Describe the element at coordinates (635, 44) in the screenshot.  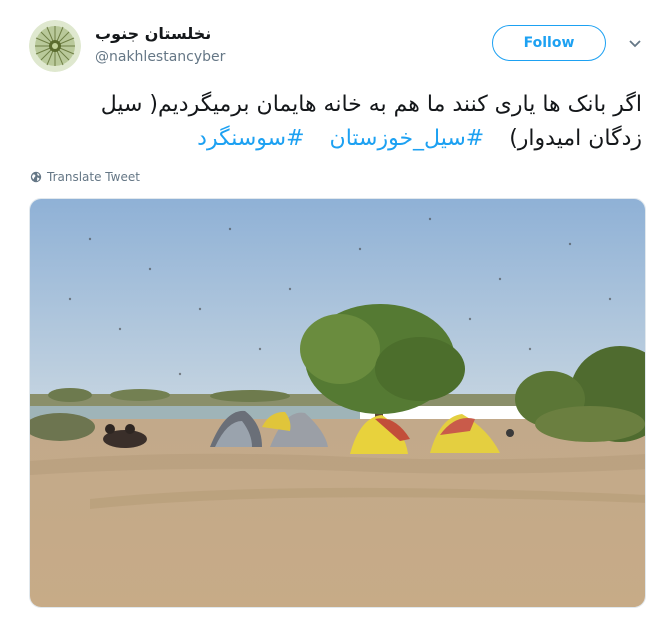
I see `chevron-down-icon` at that location.